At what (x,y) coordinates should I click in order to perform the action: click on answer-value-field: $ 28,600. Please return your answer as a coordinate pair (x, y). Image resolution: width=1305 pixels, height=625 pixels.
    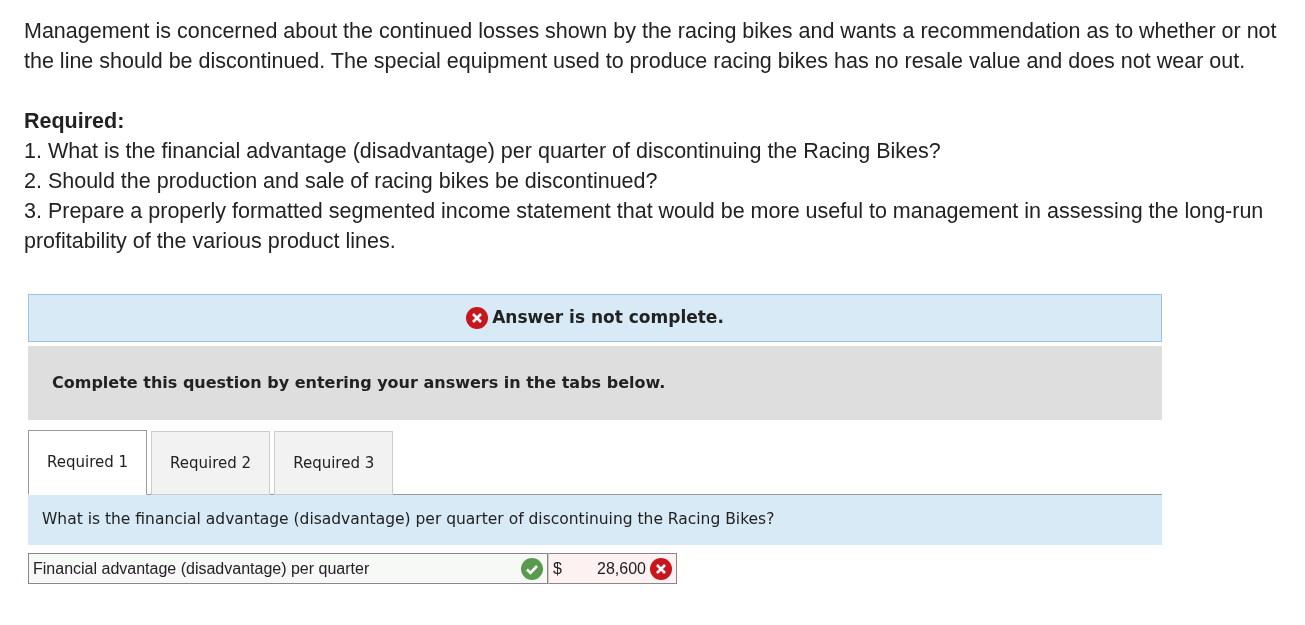
    Looking at the image, I should click on (612, 568).